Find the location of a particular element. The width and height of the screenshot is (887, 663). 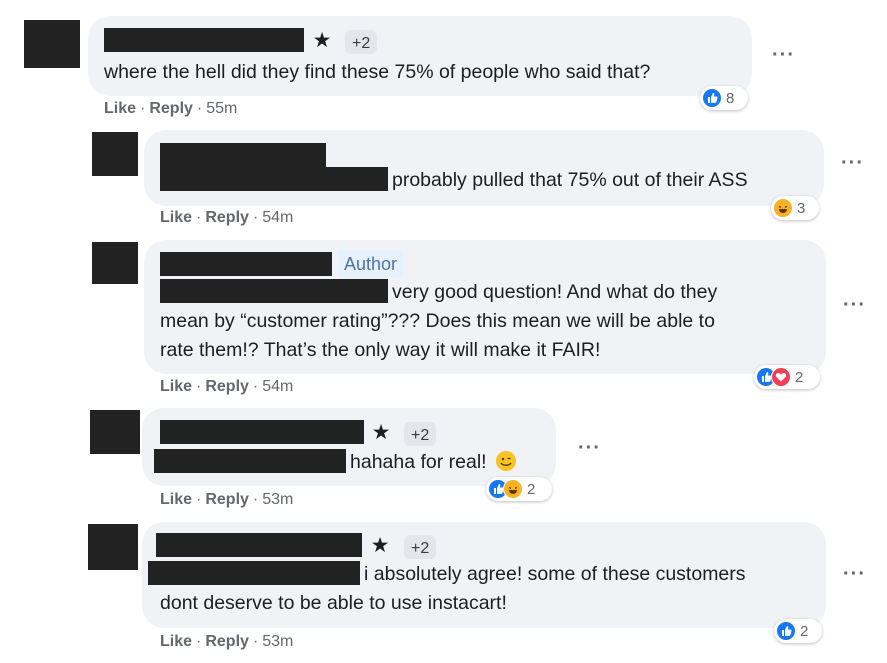

comment-text: hahaha for real! is located at coordinates (418, 462).